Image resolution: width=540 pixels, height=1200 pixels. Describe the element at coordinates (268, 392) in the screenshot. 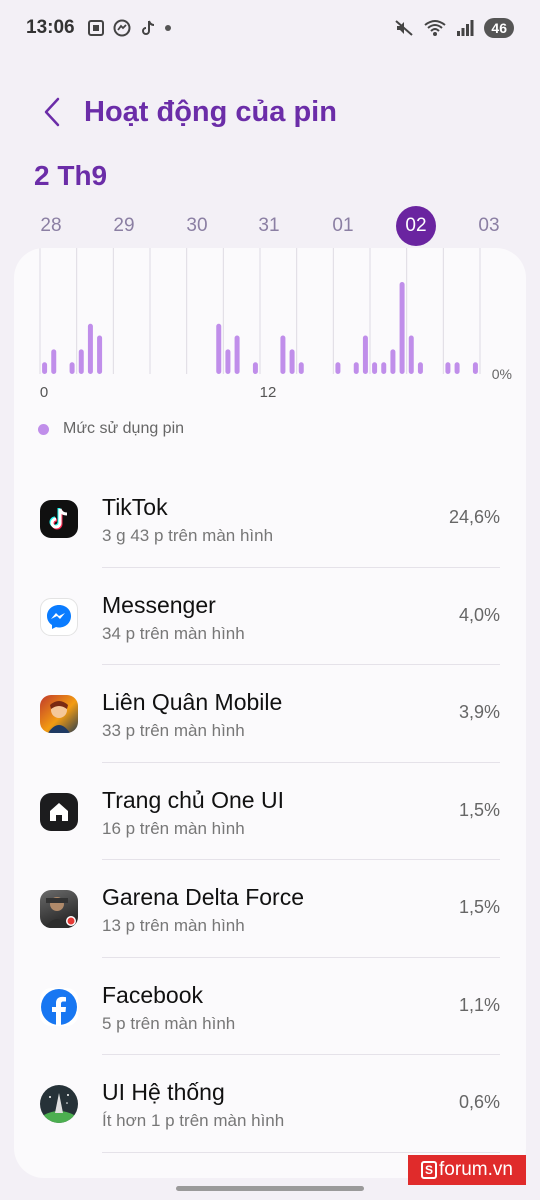

I see `x-tick-label-12: 12` at that location.